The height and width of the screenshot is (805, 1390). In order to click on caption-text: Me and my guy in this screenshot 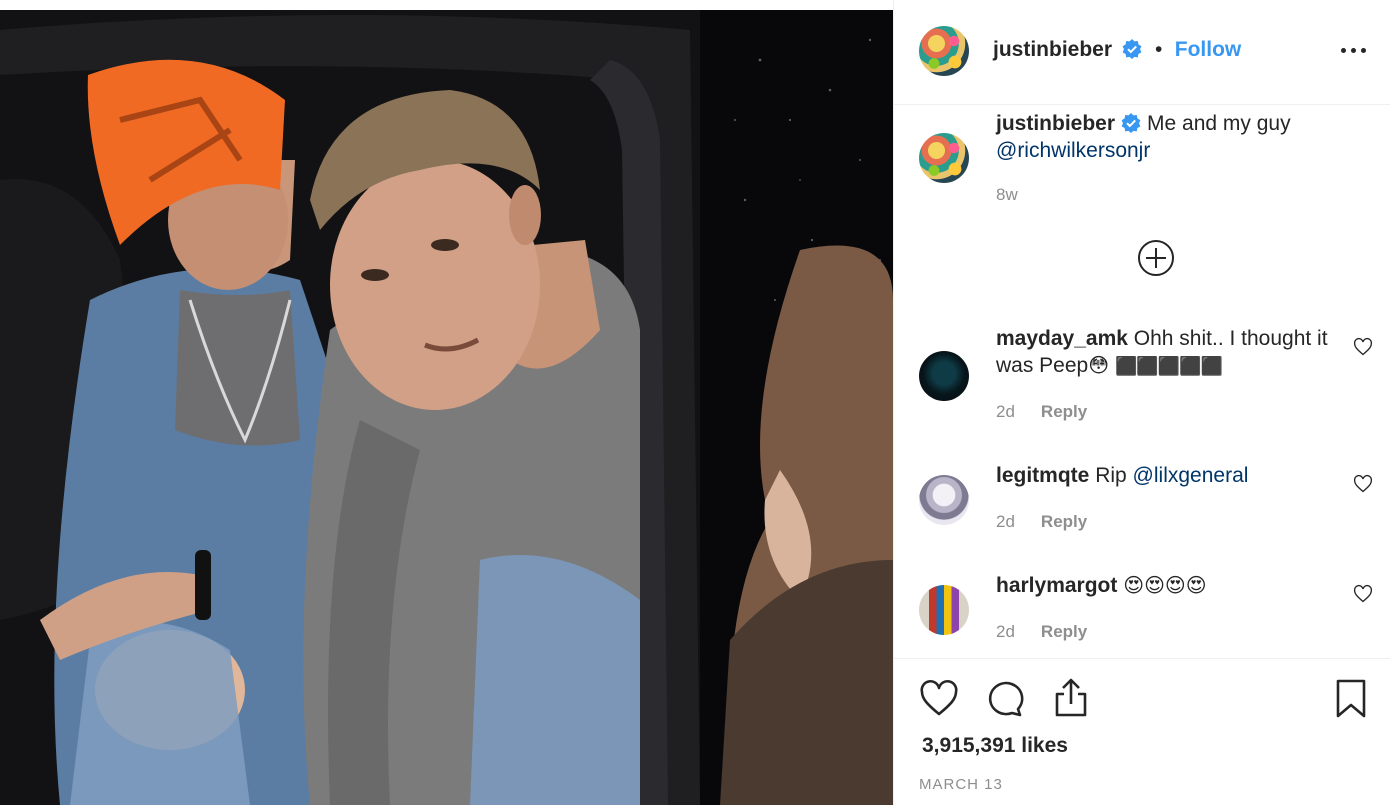, I will do `click(1219, 123)`.